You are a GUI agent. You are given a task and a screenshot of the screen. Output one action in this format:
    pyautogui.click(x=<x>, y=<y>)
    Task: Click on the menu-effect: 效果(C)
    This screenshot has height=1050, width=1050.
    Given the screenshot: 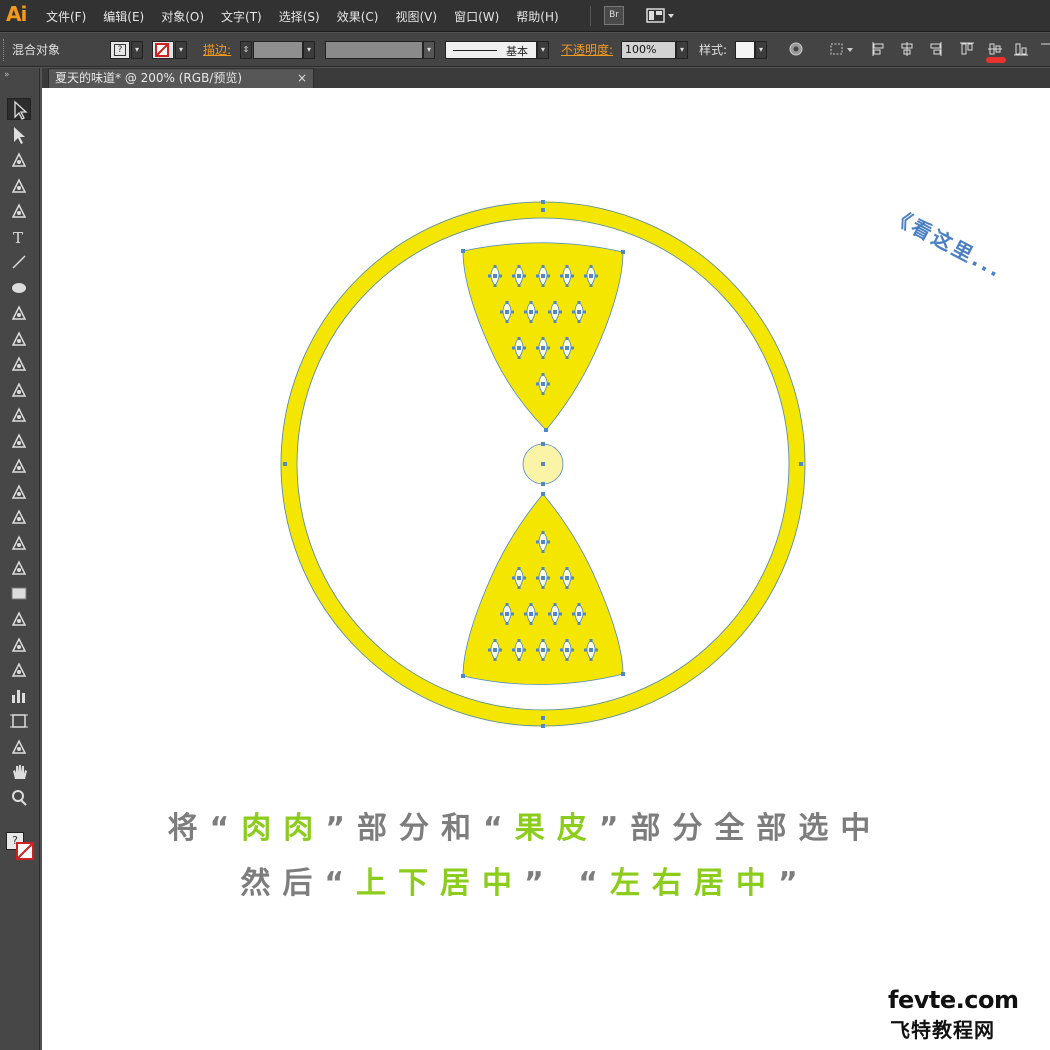 What is the action you would take?
    pyautogui.click(x=358, y=16)
    